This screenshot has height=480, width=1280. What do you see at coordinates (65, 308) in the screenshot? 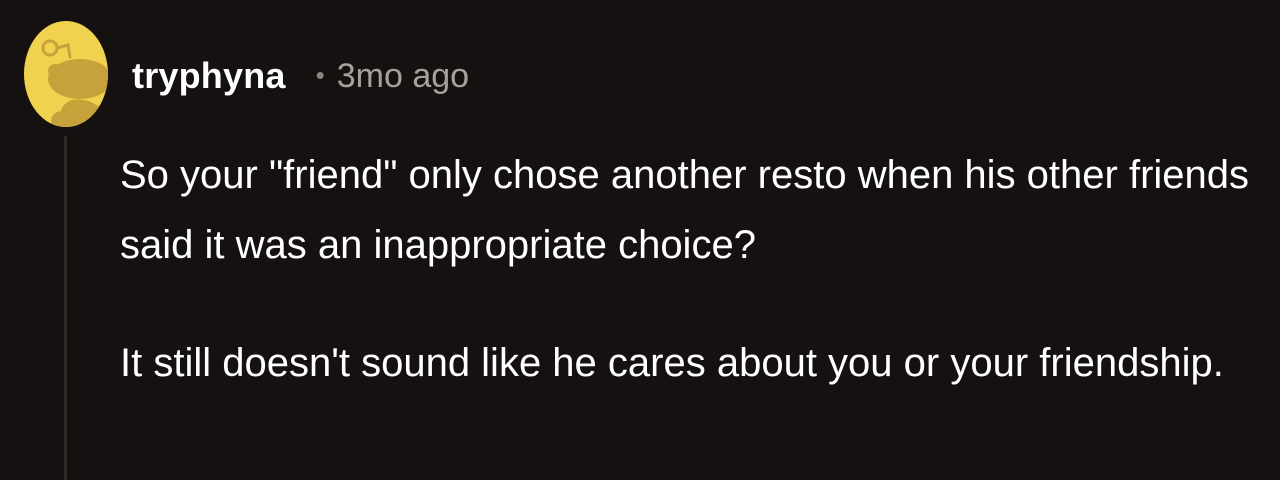
I see `thread-line` at bounding box center [65, 308].